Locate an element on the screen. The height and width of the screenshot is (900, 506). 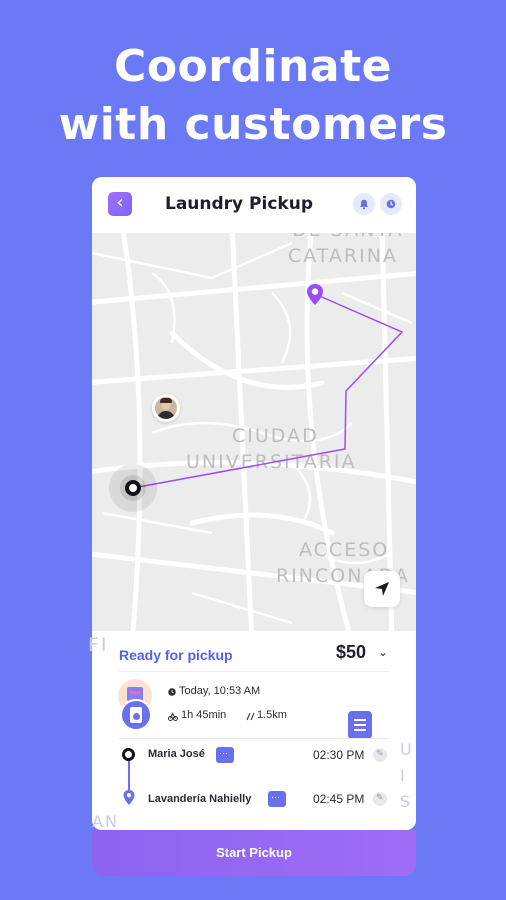
stop-time: 02:45 PM is located at coordinates (339, 799).